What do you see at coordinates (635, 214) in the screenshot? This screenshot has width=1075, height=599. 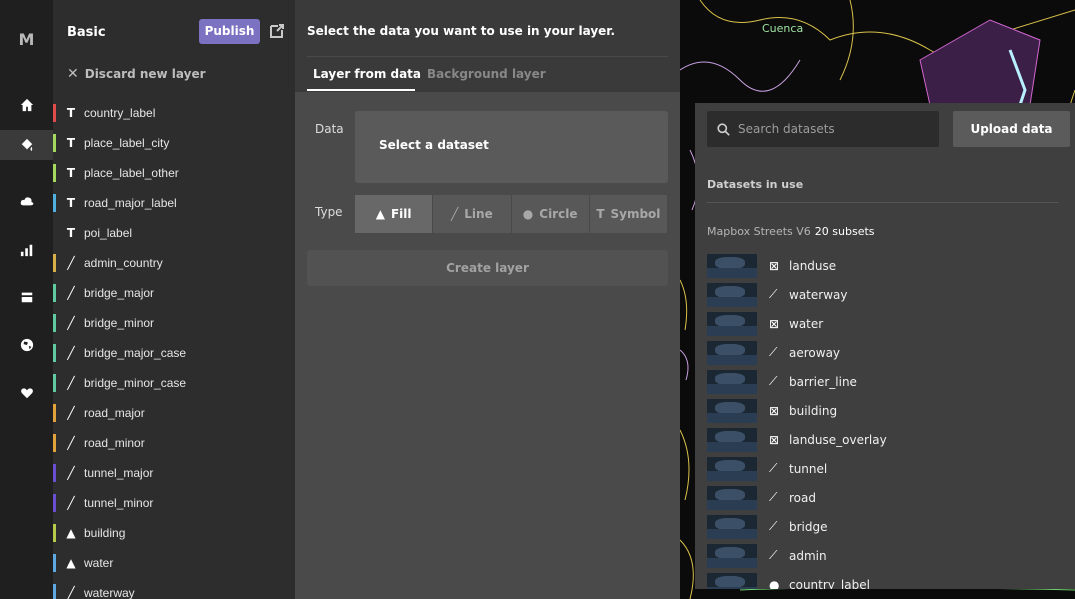 I see `type-label: Symbol` at bounding box center [635, 214].